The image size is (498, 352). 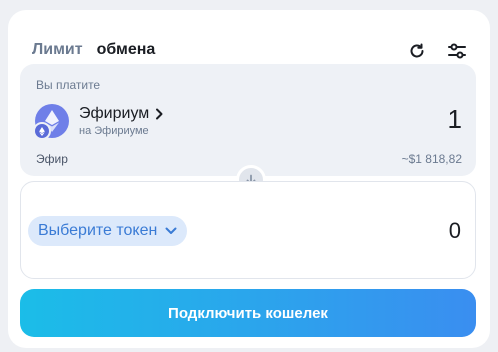 I want to click on refresh-icon, so click(x=417, y=51).